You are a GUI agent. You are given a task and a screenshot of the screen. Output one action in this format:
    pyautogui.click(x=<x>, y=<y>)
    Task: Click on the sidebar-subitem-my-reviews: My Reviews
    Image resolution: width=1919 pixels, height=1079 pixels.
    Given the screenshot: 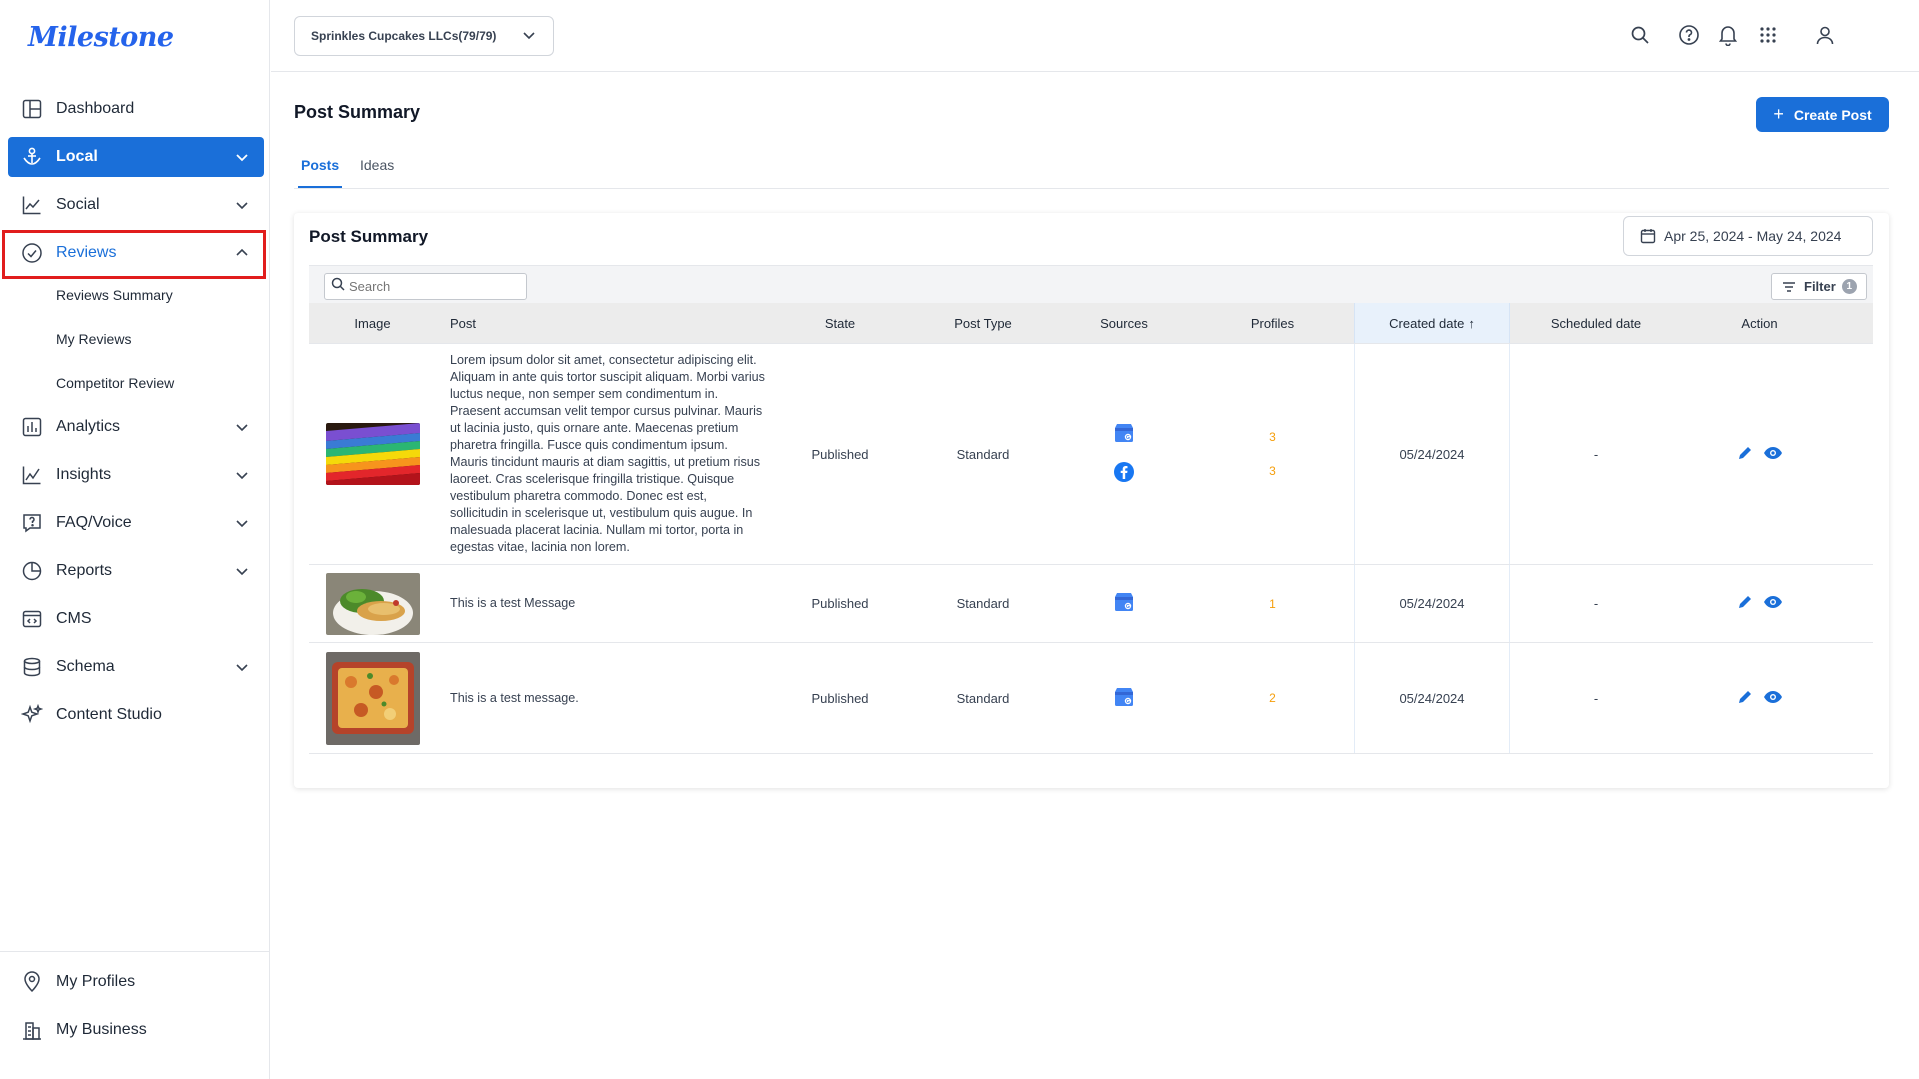 What is the action you would take?
    pyautogui.click(x=136, y=339)
    